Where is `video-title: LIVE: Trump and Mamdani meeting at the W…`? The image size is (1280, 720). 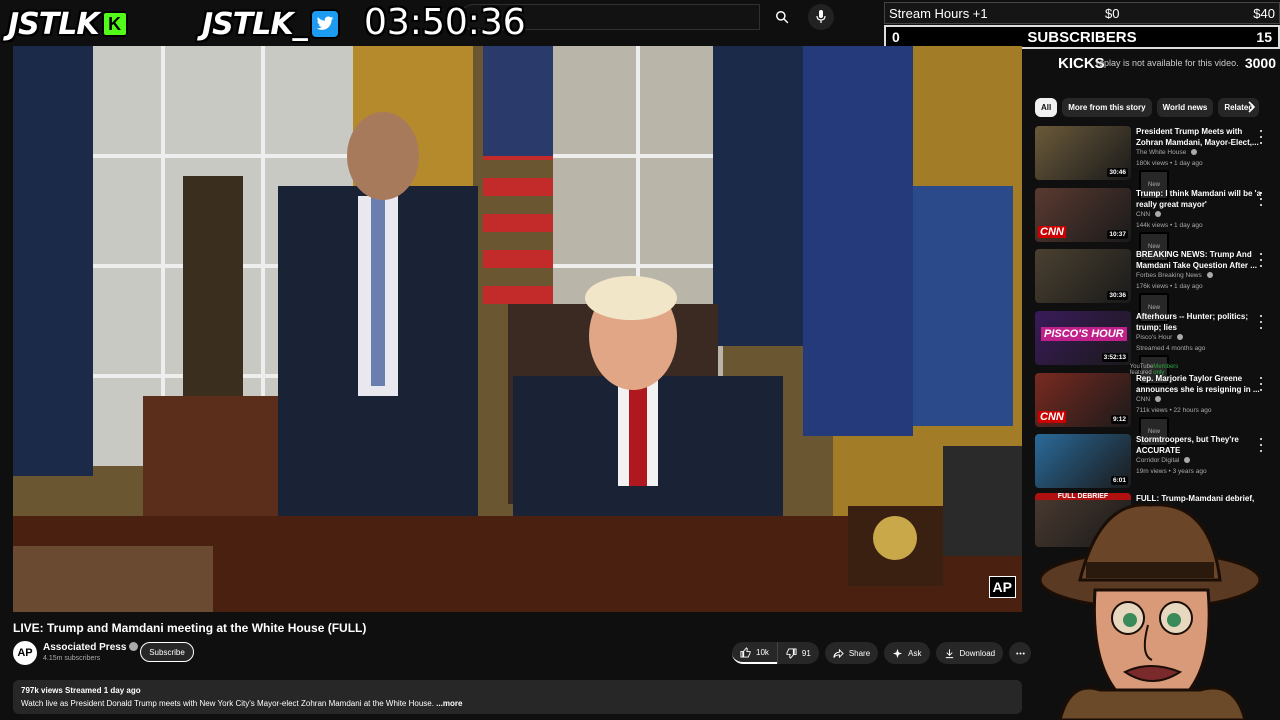
video-title: LIVE: Trump and Mamdani meeting at the W… is located at coordinates (190, 628).